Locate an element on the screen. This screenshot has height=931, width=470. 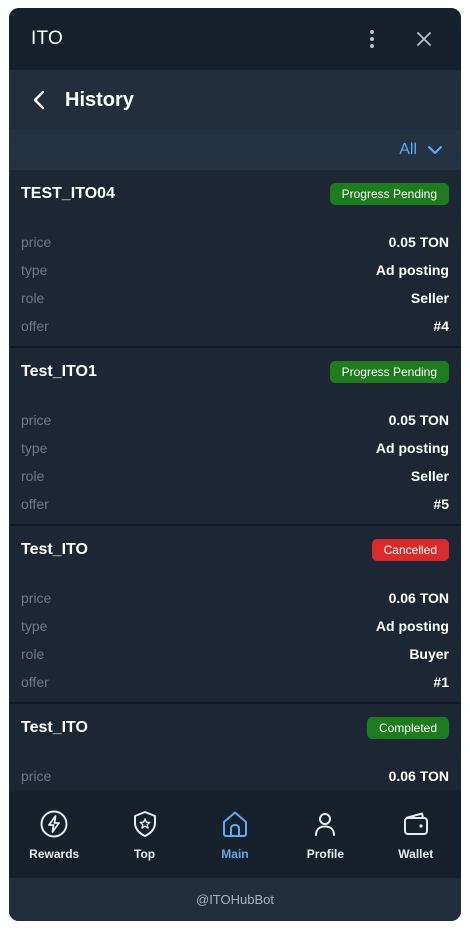
detail-row: offer #5 is located at coordinates (235, 504).